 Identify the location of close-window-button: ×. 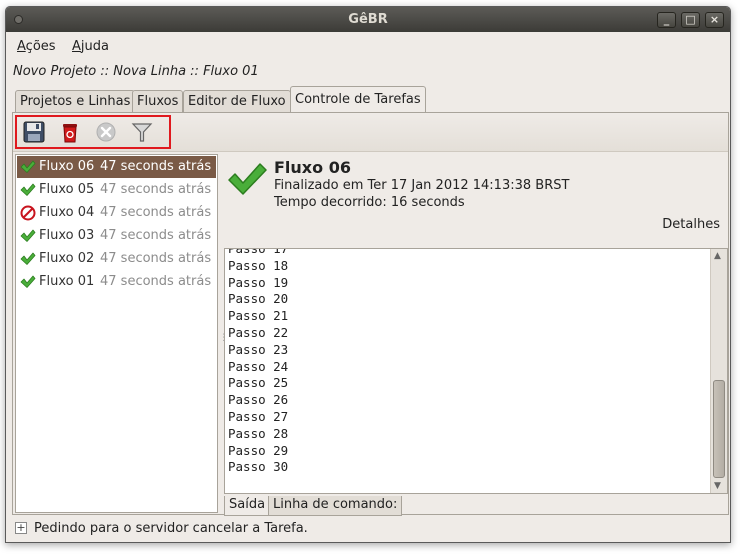
(714, 20).